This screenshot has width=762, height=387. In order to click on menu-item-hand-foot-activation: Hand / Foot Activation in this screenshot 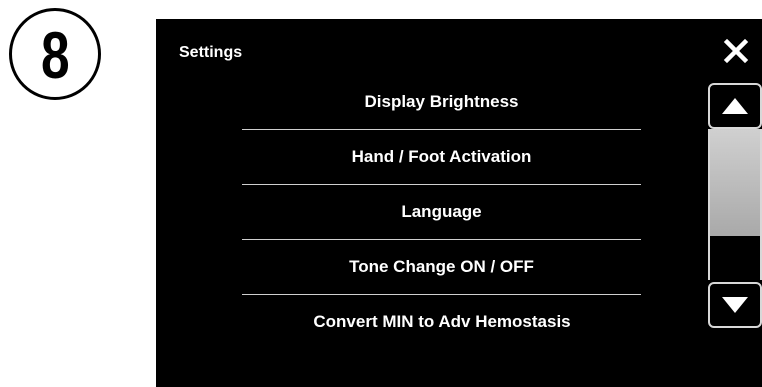, I will do `click(441, 157)`.